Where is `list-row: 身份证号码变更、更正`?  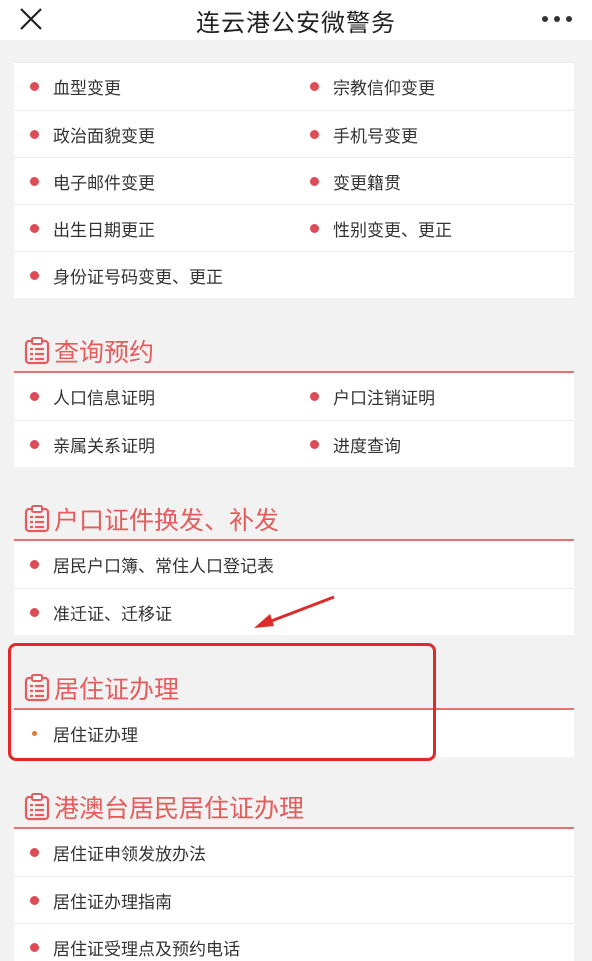
list-row: 身份证号码变更、更正 is located at coordinates (294, 274).